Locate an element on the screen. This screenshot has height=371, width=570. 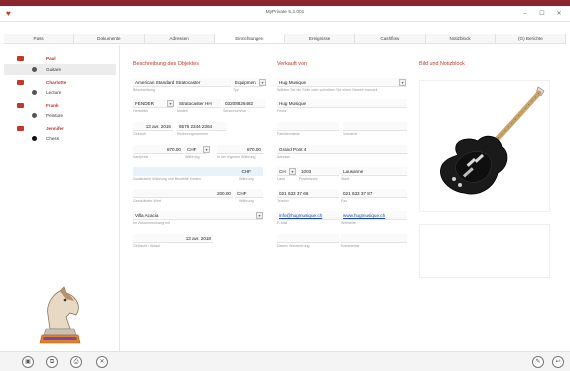
sidebar-item-label: Peinture is located at coordinates (55, 115).